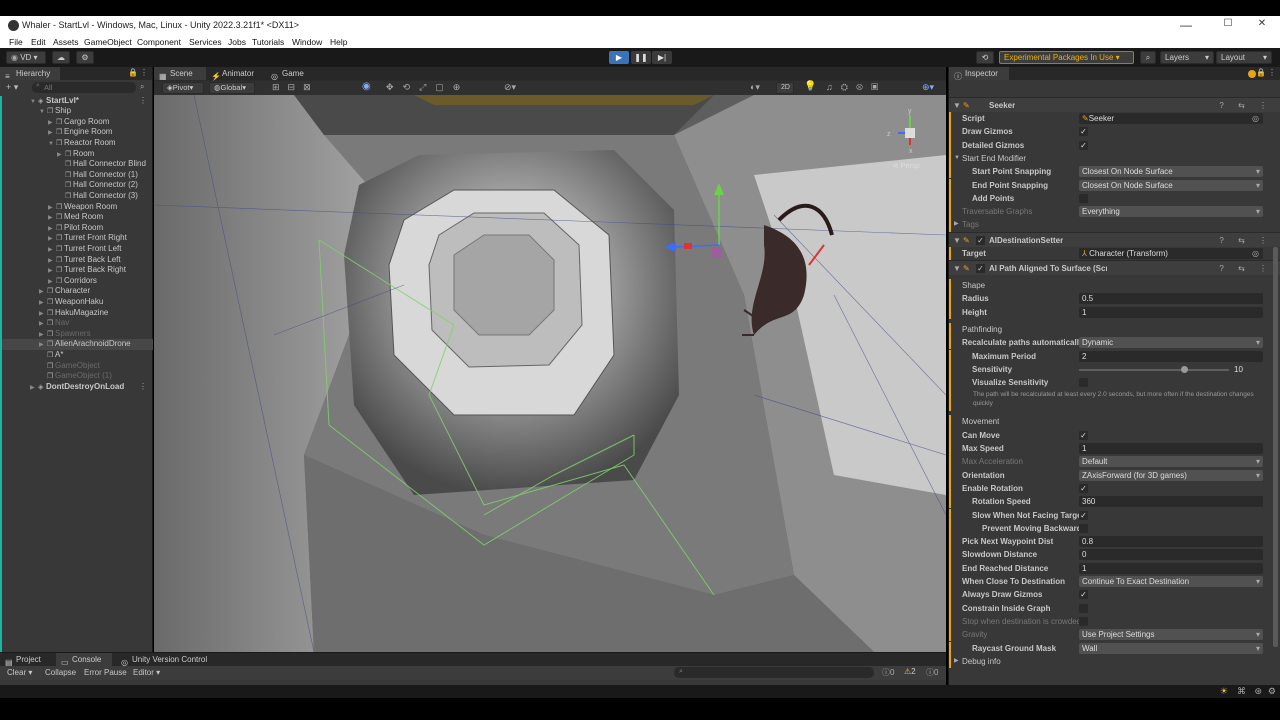 The image size is (1280, 720). Describe the element at coordinates (76, 122) in the screenshot. I see `hierarchy-row: ▶ ❒ Cargo Room` at that location.